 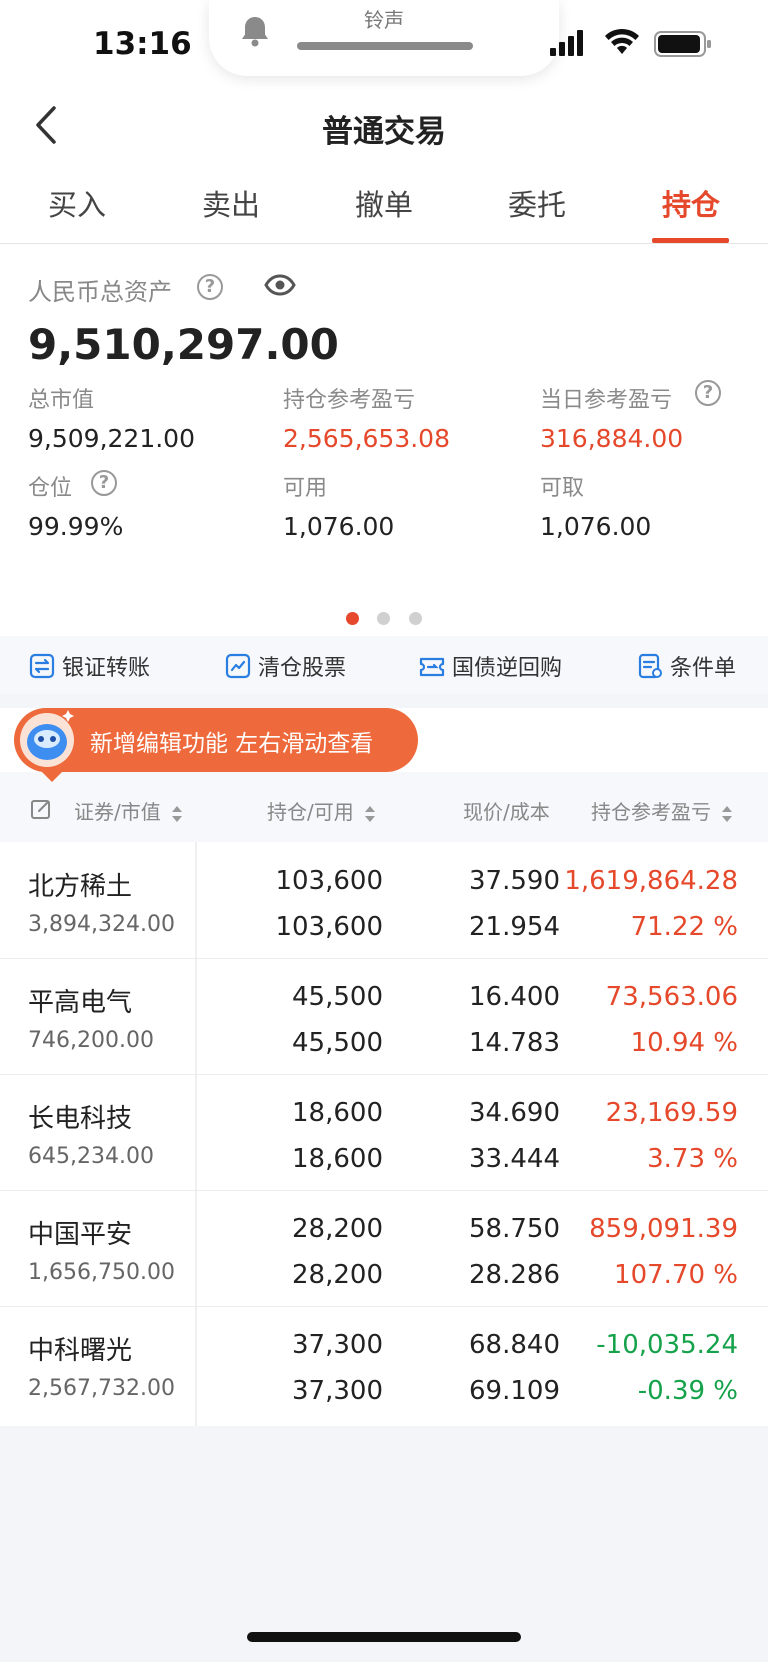 I want to click on withdrawable-value: 1,076.00, so click(x=596, y=526).